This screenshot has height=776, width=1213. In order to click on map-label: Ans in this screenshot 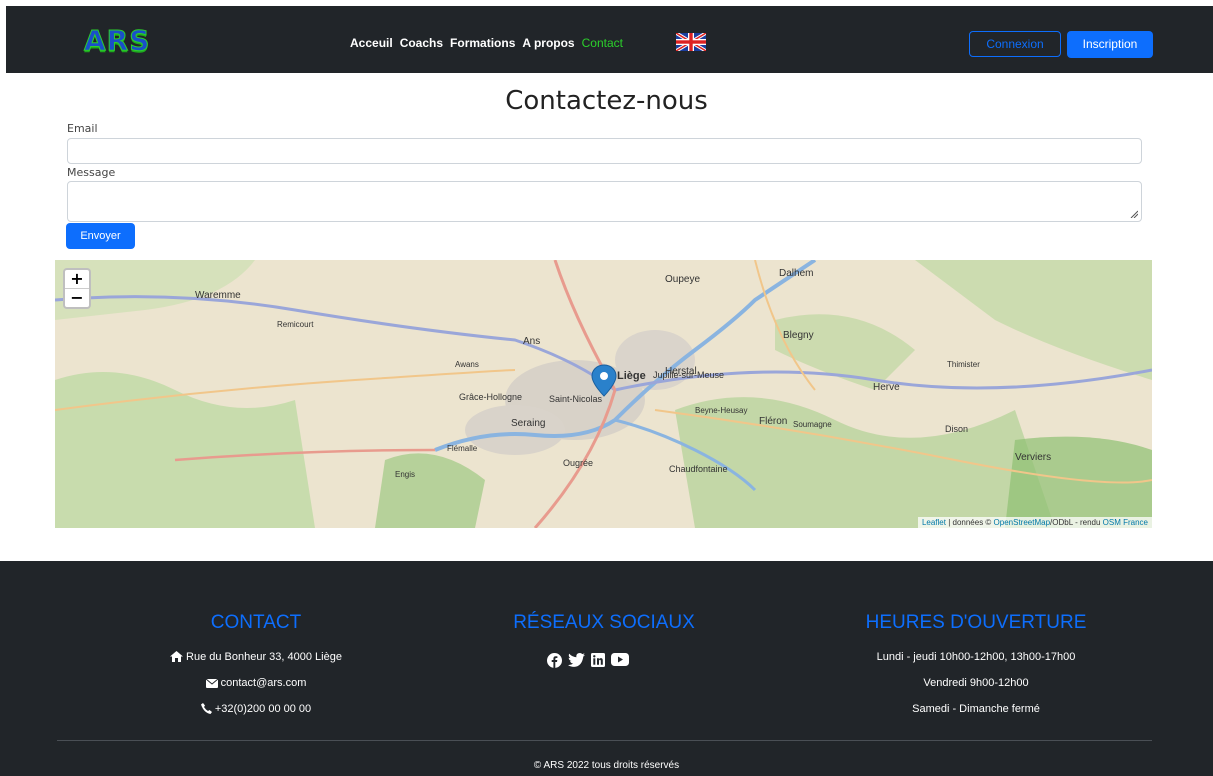, I will do `click(532, 341)`.